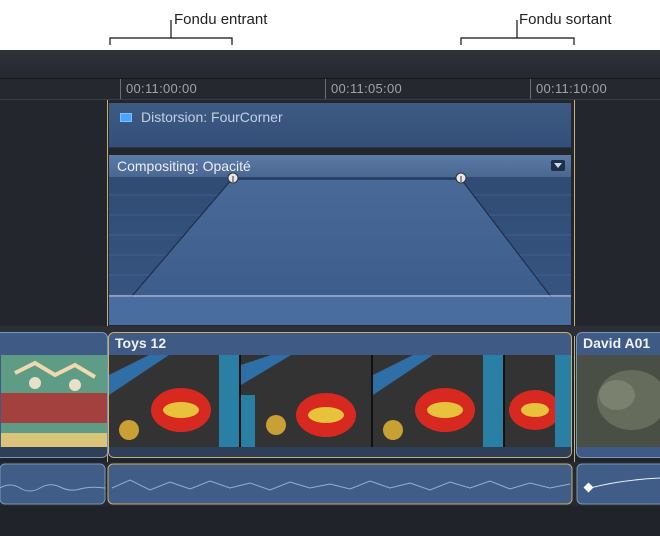  I want to click on timecode-label: 00:11:05:00, so click(367, 88).